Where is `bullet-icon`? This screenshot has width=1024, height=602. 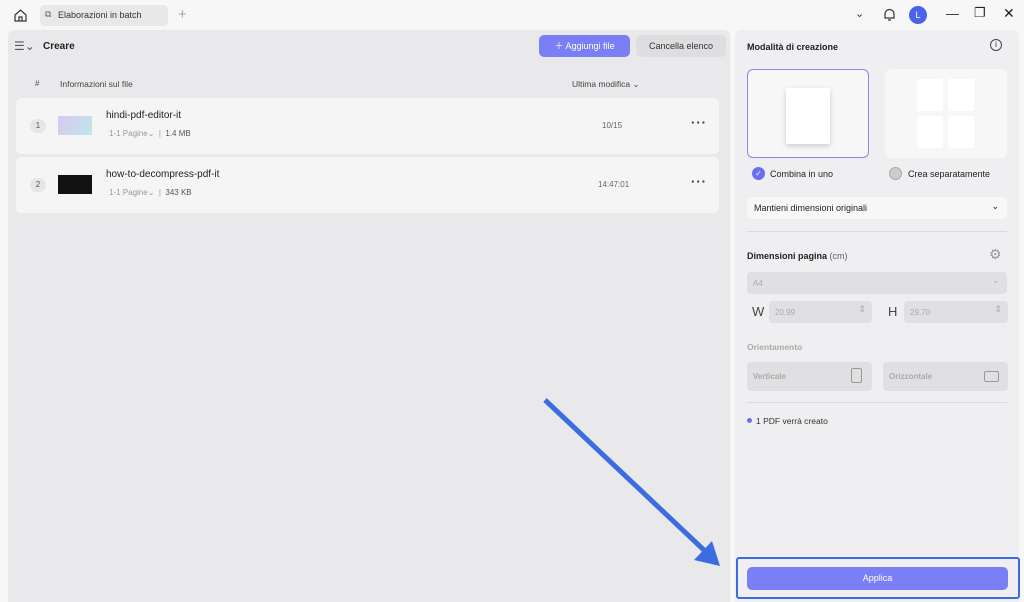
bullet-icon is located at coordinates (749, 420).